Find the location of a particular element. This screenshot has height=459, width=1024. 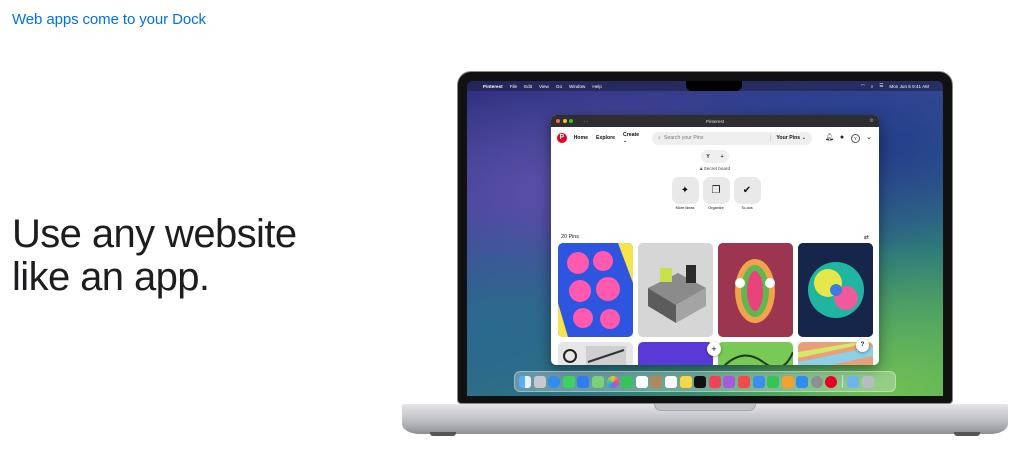

dock is located at coordinates (705, 381).